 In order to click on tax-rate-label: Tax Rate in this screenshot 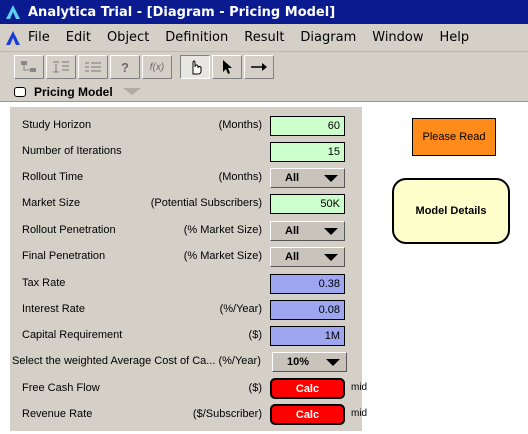, I will do `click(44, 283)`.